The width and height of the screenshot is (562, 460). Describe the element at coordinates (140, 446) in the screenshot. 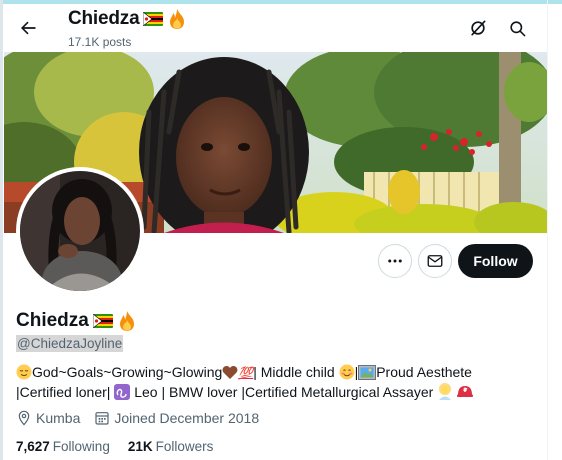

I see `followers-count: 21K` at that location.